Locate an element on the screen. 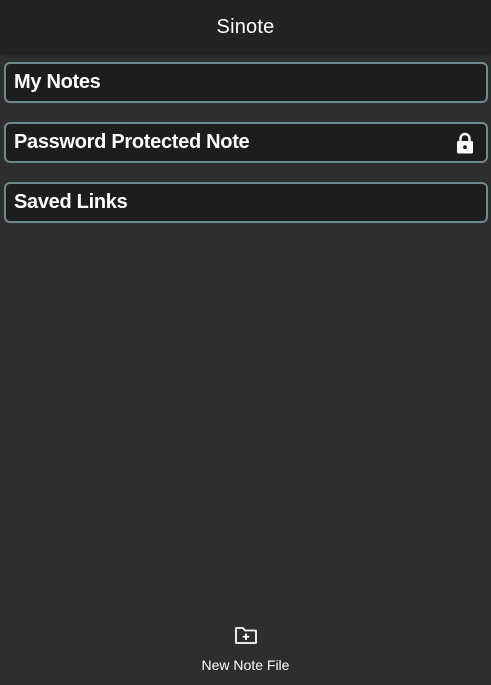  note-item-password-protected: Password Protected Note is located at coordinates (246, 142).